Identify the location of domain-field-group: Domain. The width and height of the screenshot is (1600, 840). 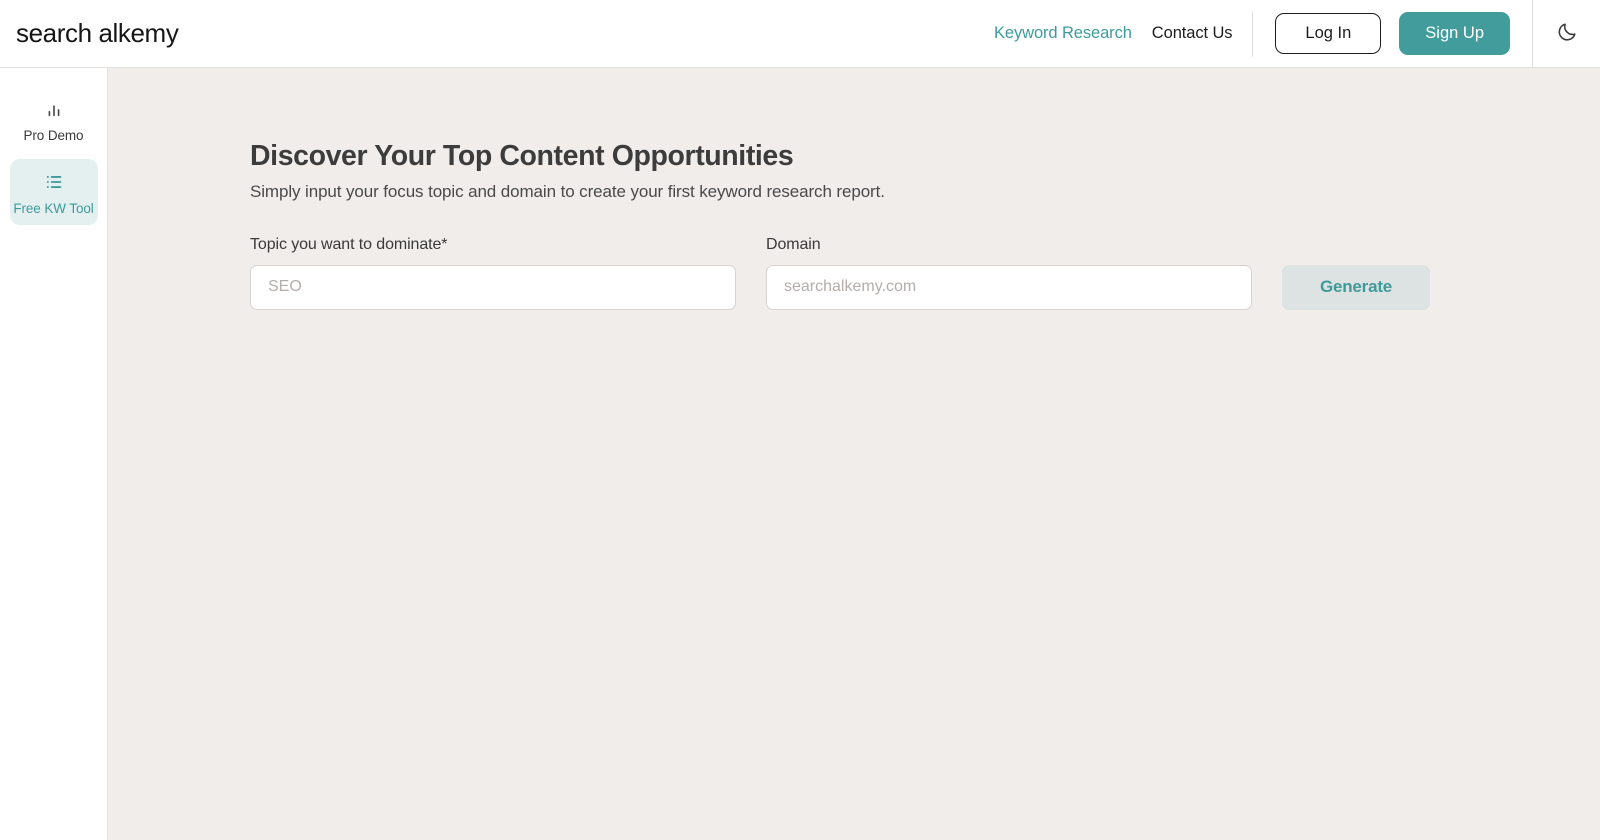
(1009, 273).